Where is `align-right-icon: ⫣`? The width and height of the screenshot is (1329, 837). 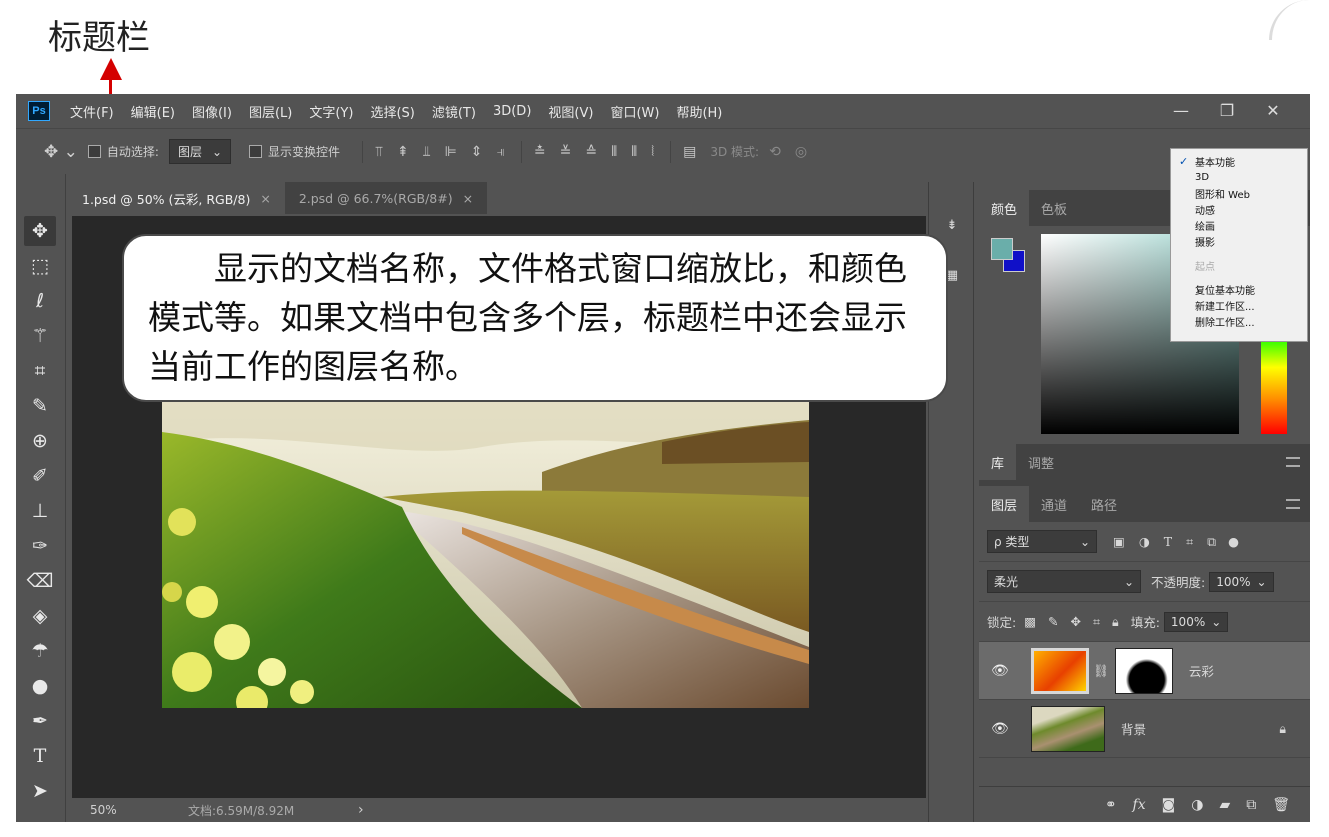 align-right-icon: ⫣ is located at coordinates (501, 152).